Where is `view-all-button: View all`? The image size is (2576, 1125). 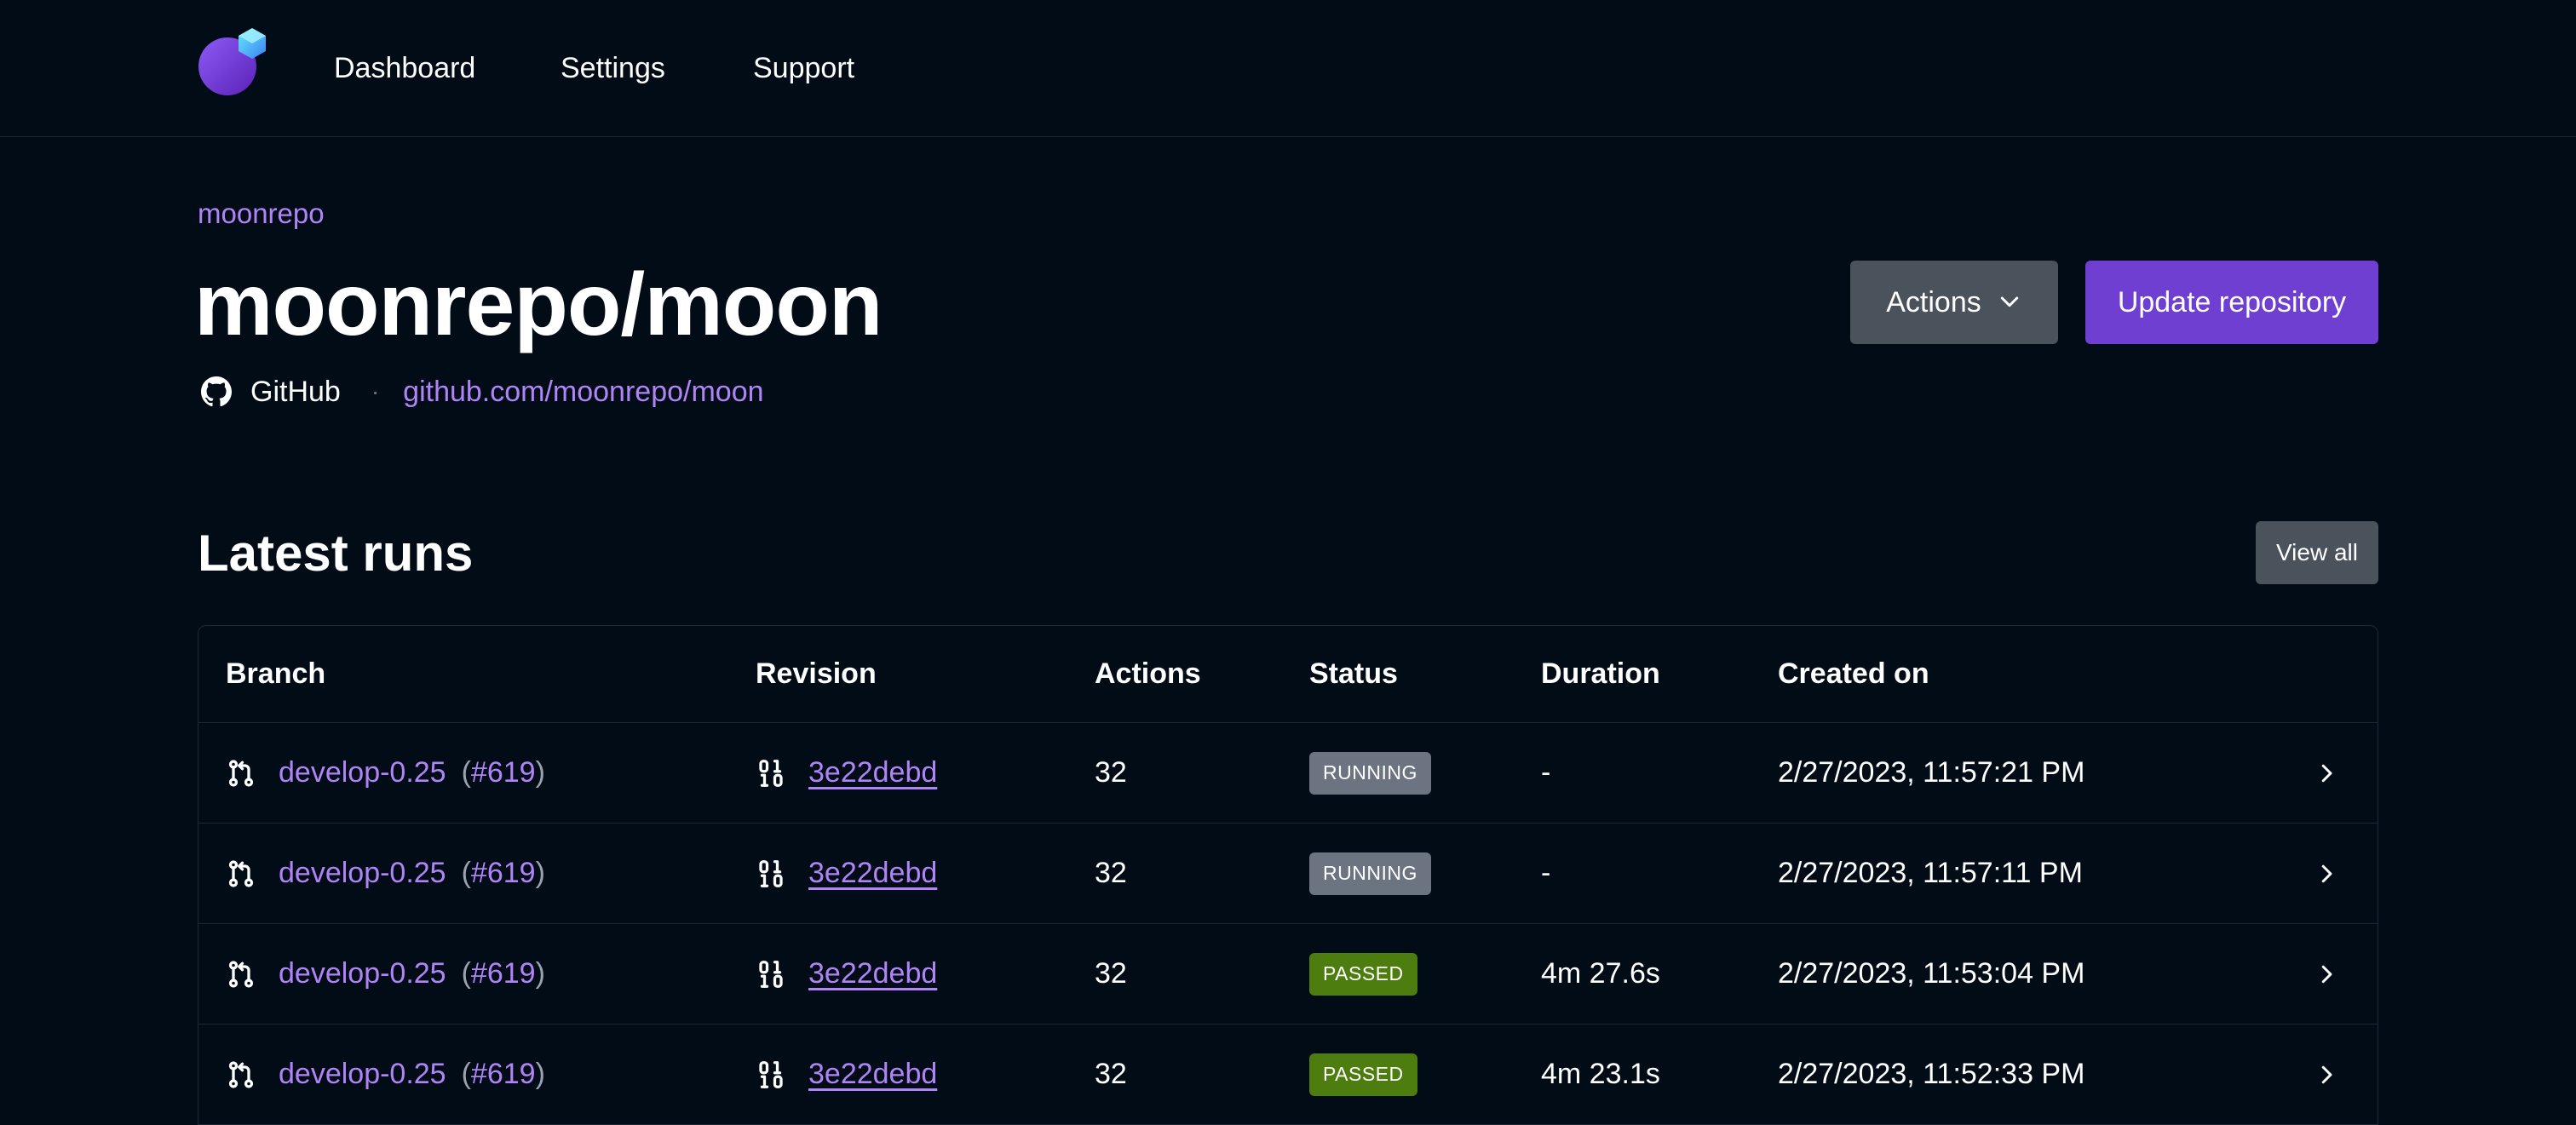
view-all-button: View all is located at coordinates (2317, 552).